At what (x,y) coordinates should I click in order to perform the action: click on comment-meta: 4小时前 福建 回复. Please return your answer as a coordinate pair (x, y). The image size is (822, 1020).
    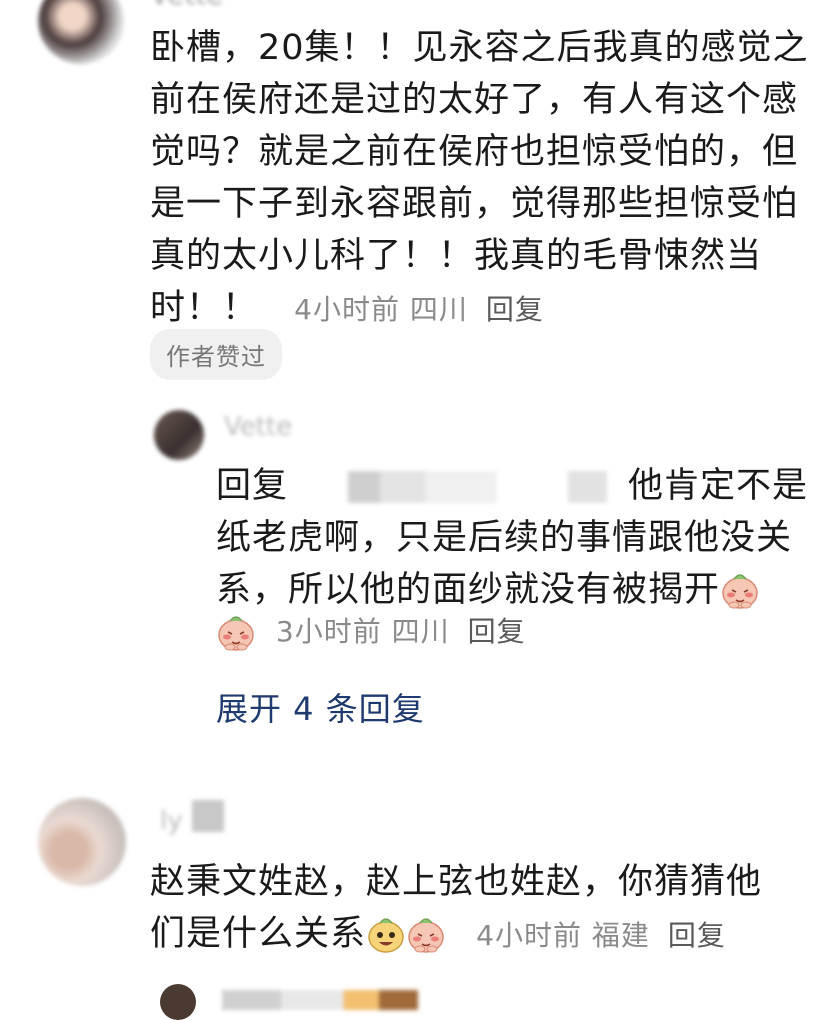
    Looking at the image, I should click on (601, 935).